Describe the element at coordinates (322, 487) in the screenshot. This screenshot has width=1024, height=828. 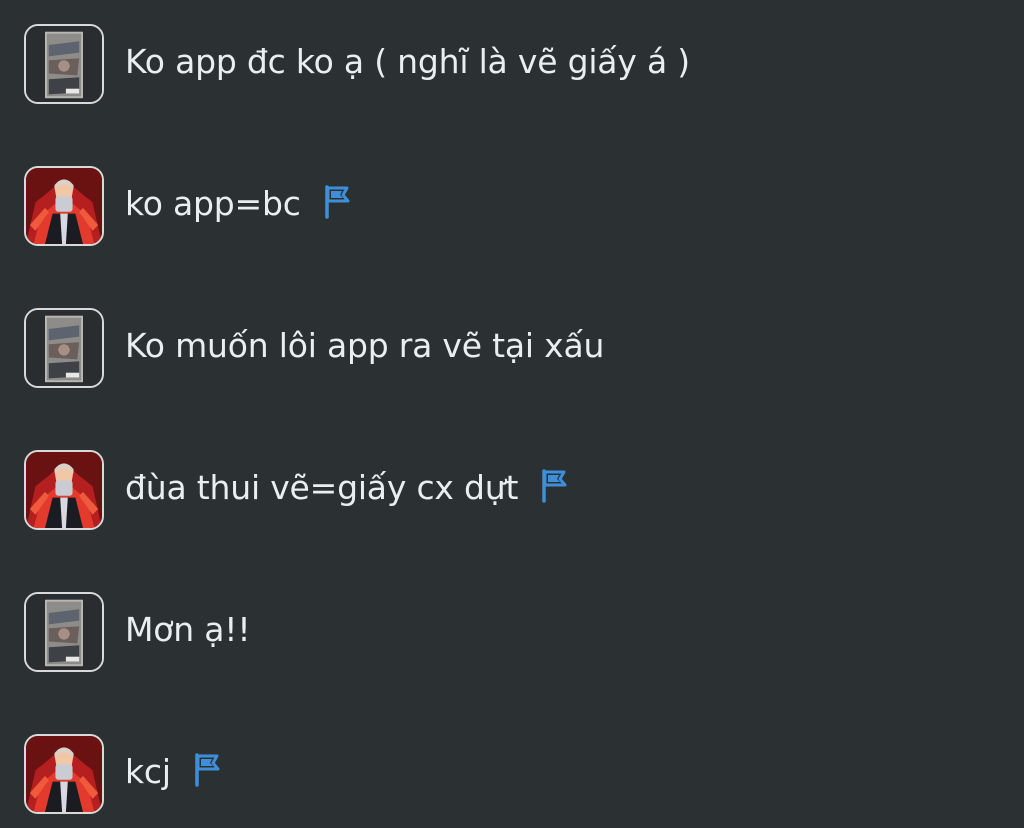
I see `message-content: đùa thui vẽ=giấy cx dựt` at that location.